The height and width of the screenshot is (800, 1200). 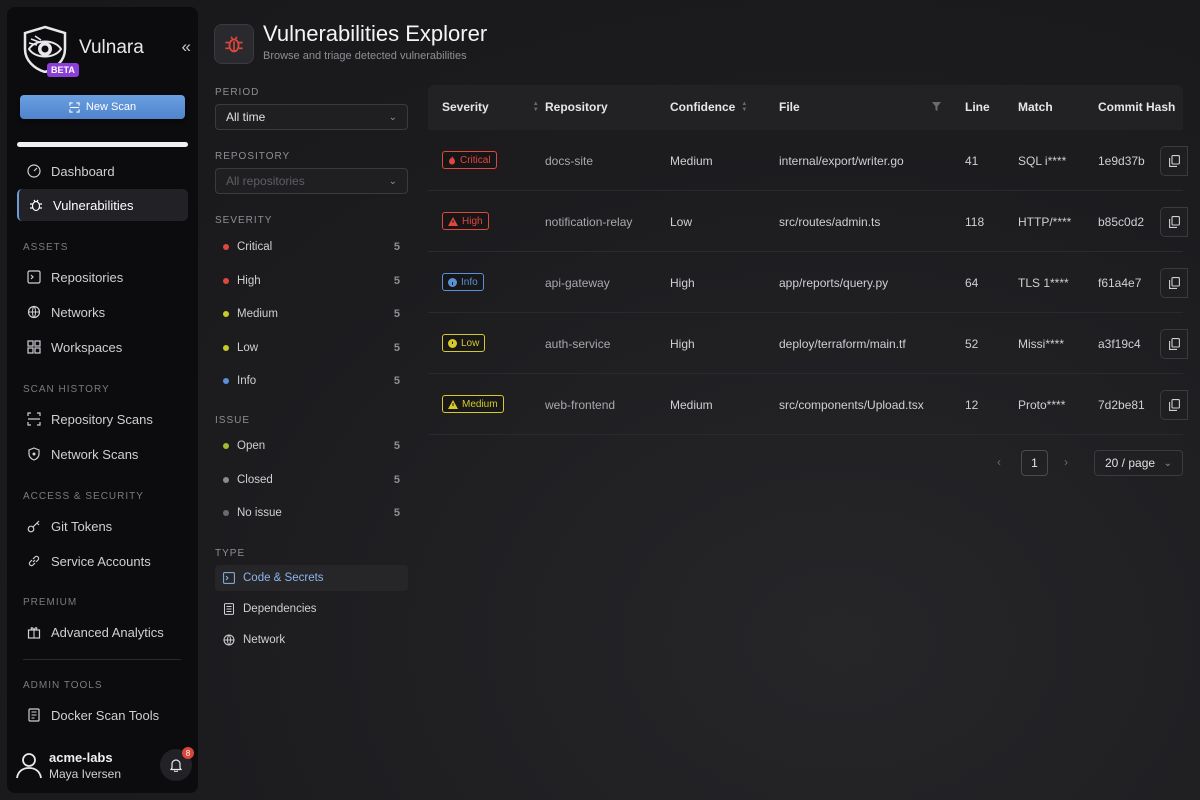 I want to click on column-label: Line, so click(x=977, y=107).